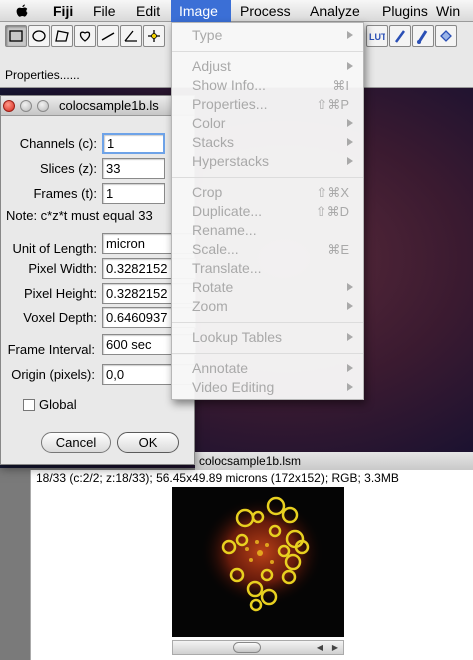 This screenshot has width=473, height=660. I want to click on polygon-tool-icon, so click(62, 36).